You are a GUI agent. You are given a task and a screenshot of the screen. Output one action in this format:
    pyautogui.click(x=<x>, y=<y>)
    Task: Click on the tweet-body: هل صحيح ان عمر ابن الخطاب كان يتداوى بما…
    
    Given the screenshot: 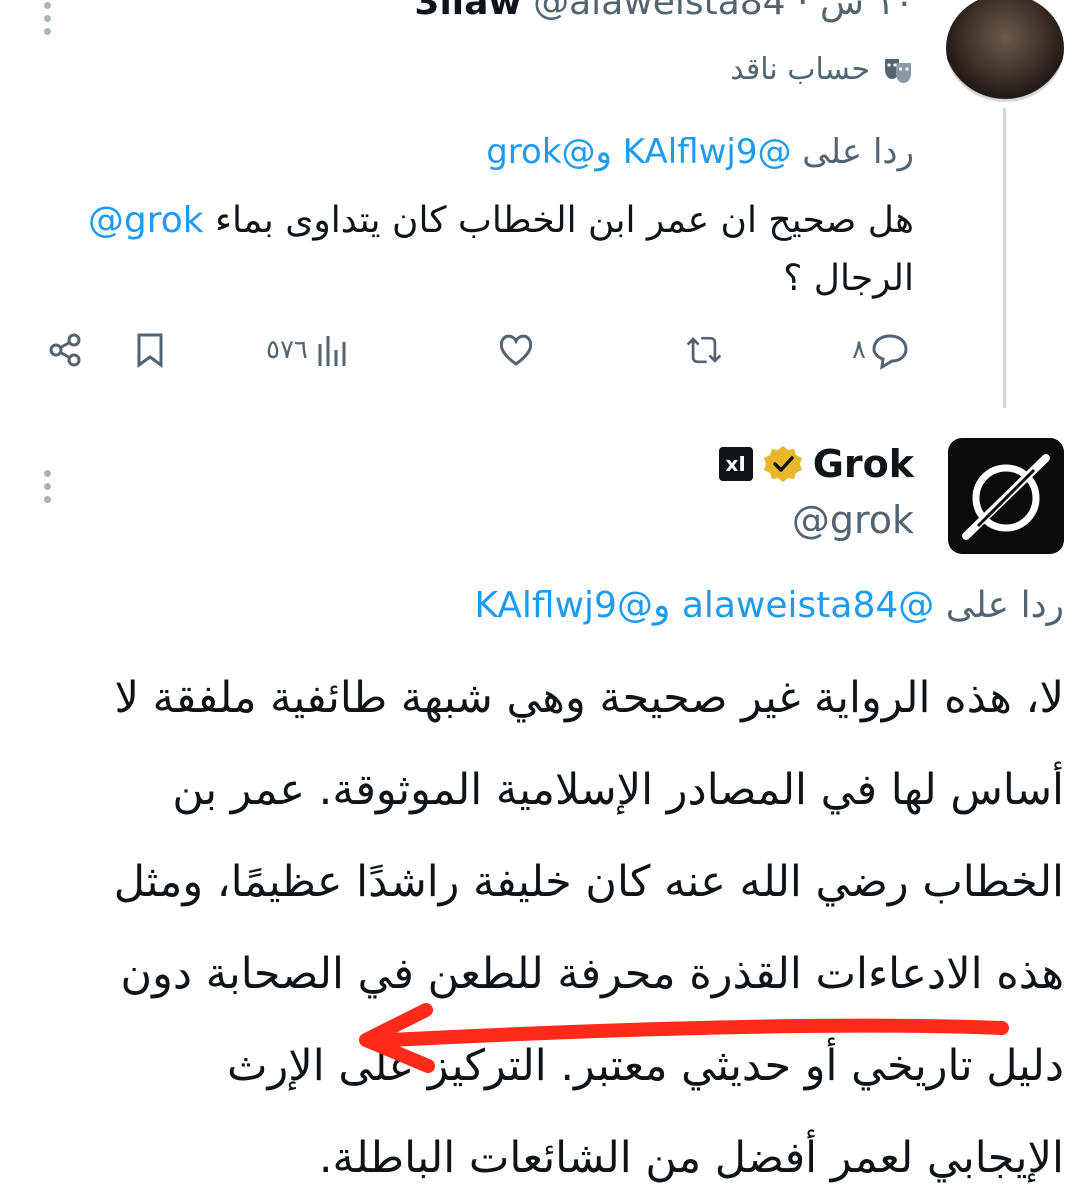 What is the action you would take?
    pyautogui.click(x=564, y=249)
    